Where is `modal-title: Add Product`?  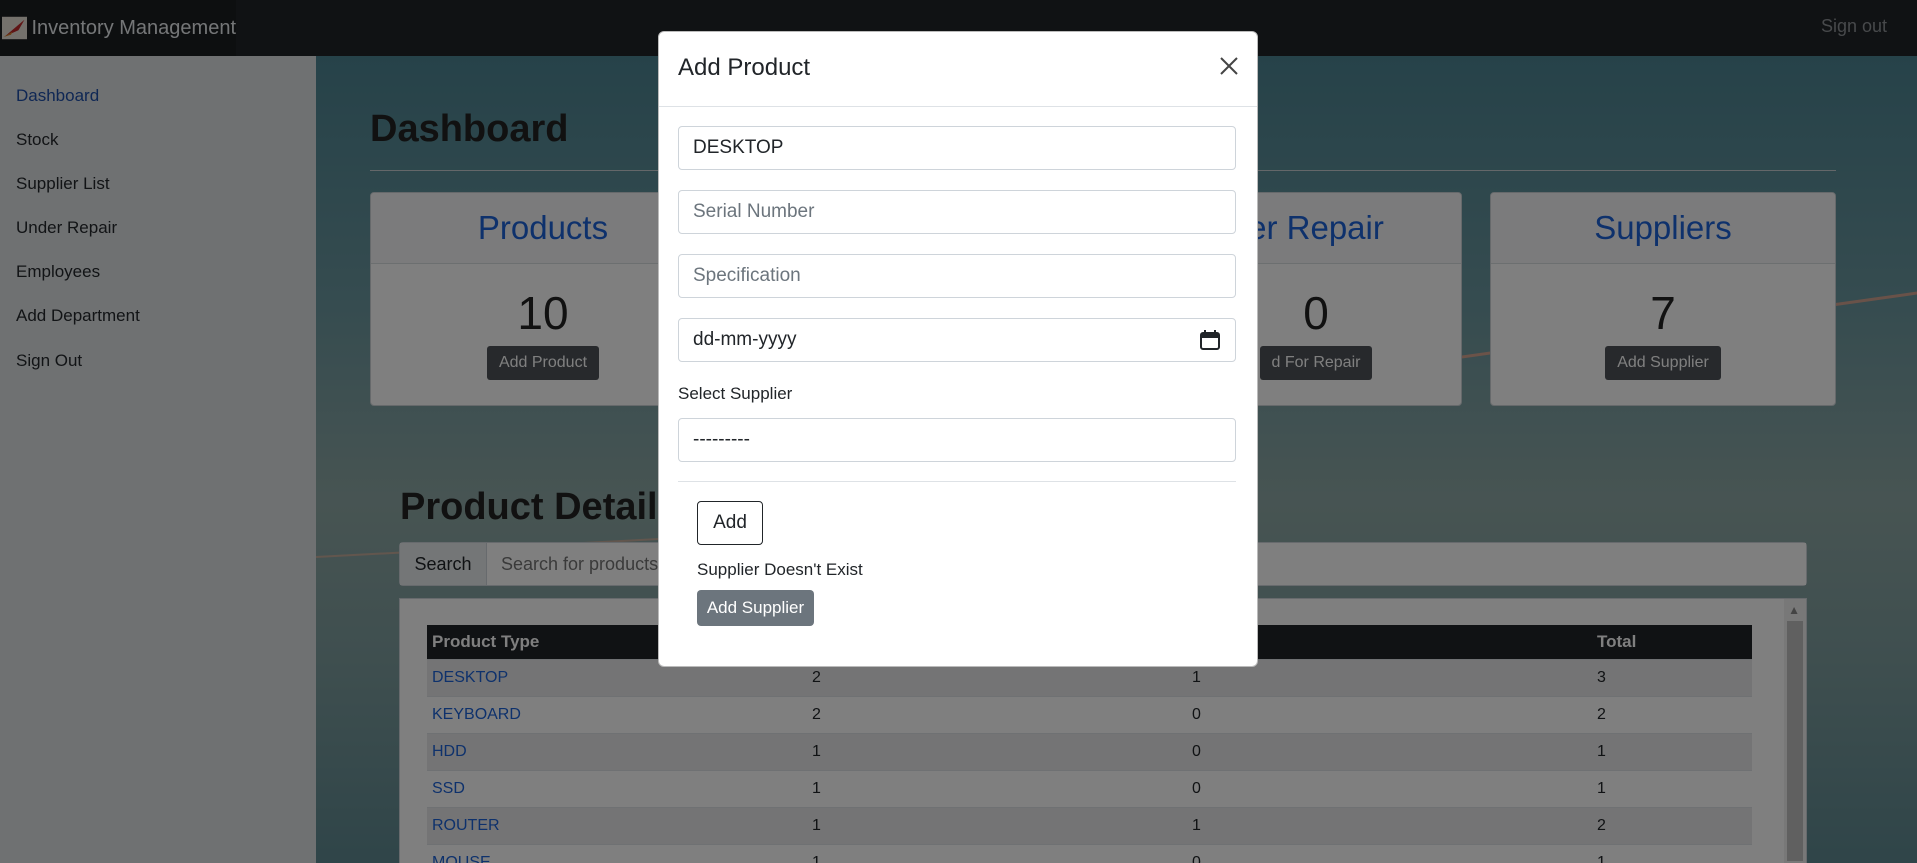 modal-title: Add Product is located at coordinates (744, 67).